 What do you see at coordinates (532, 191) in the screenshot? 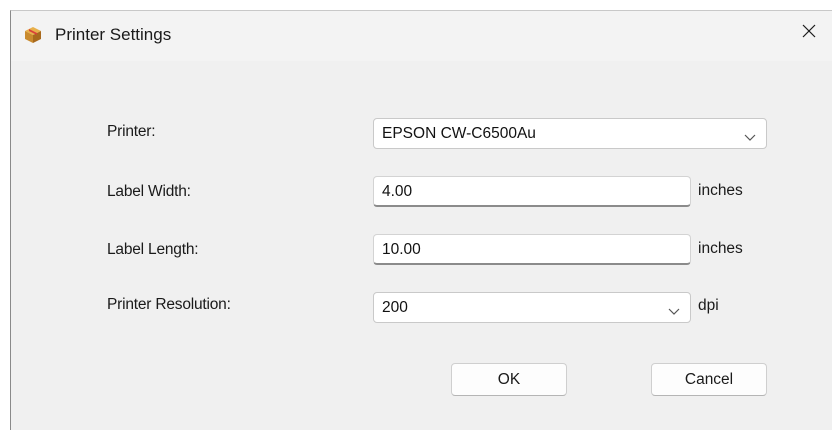
I see `label-width-input: 4.00` at bounding box center [532, 191].